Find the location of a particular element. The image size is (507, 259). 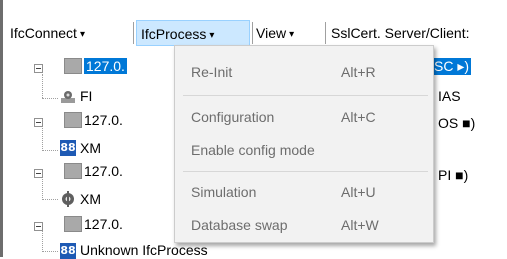

menu-sslcert: SslCert. Server/Client: is located at coordinates (400, 33).